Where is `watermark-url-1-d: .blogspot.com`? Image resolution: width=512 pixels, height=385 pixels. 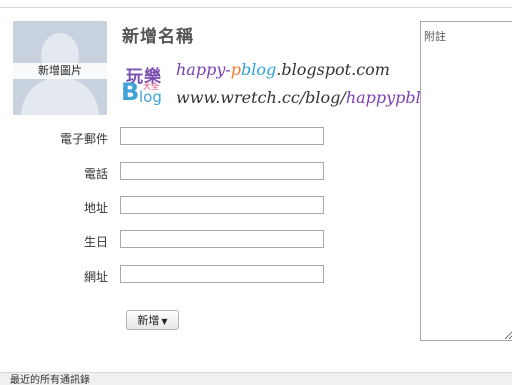
watermark-url-1-d: .blogspot.com is located at coordinates (333, 69).